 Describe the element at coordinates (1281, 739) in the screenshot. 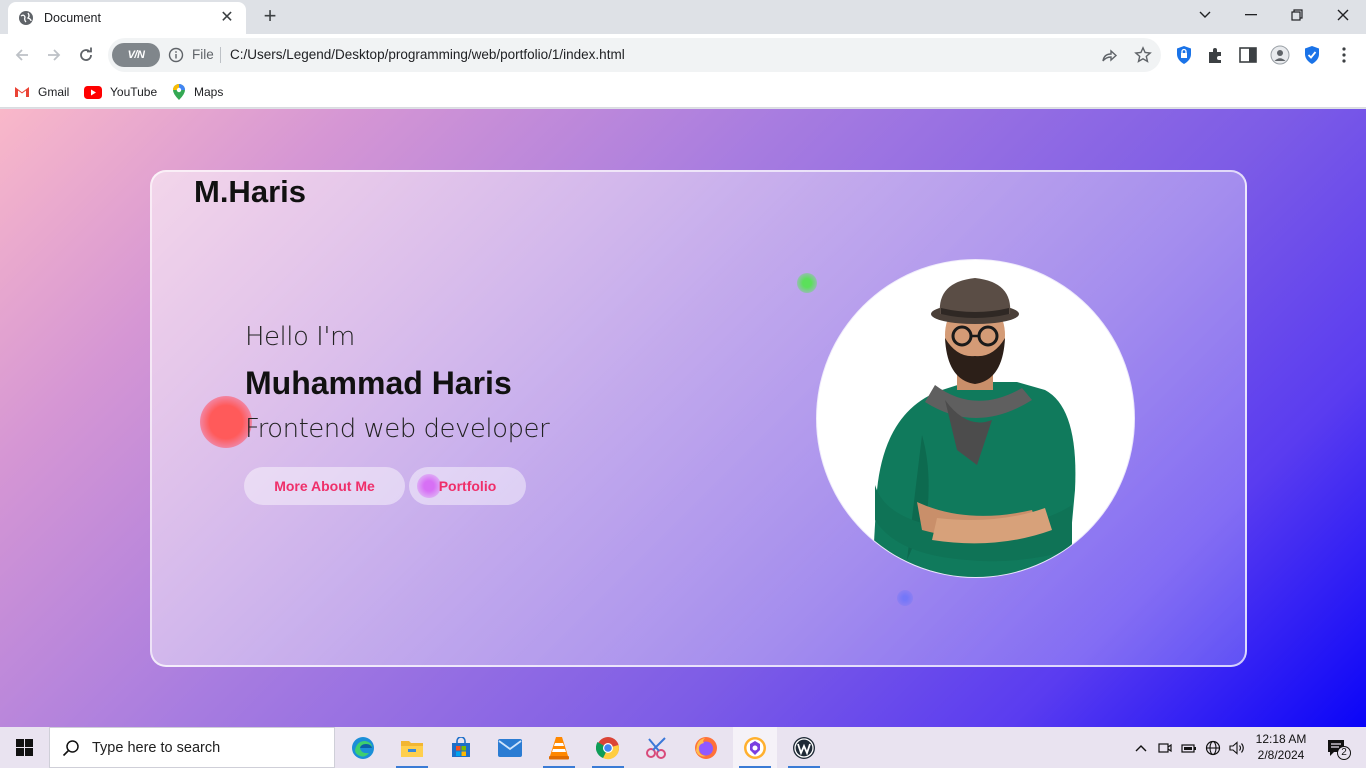

I see `clock-time: 12:18 AM` at that location.